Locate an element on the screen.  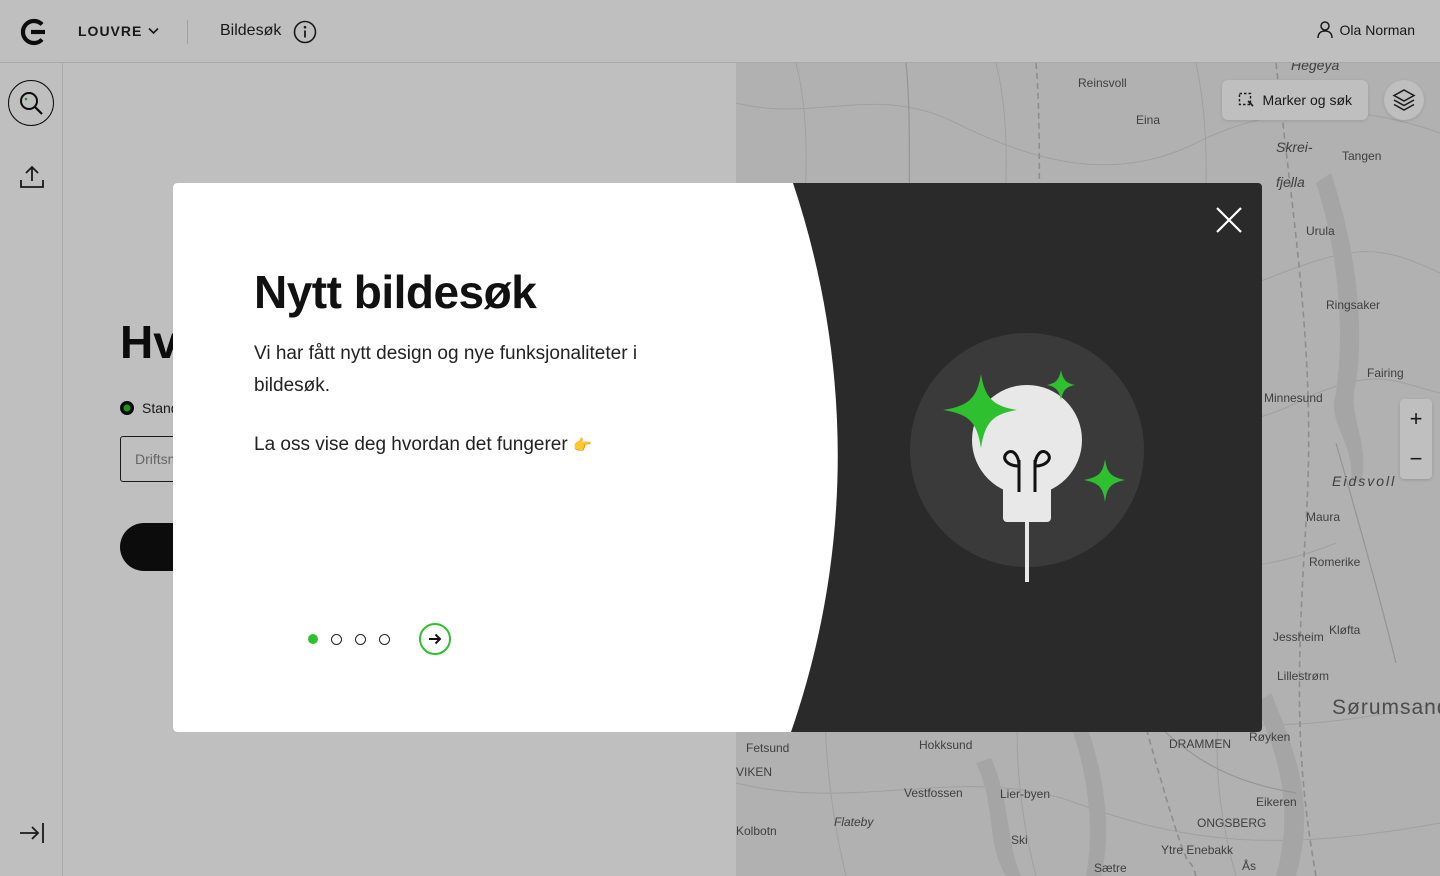
next-button is located at coordinates (435, 639).